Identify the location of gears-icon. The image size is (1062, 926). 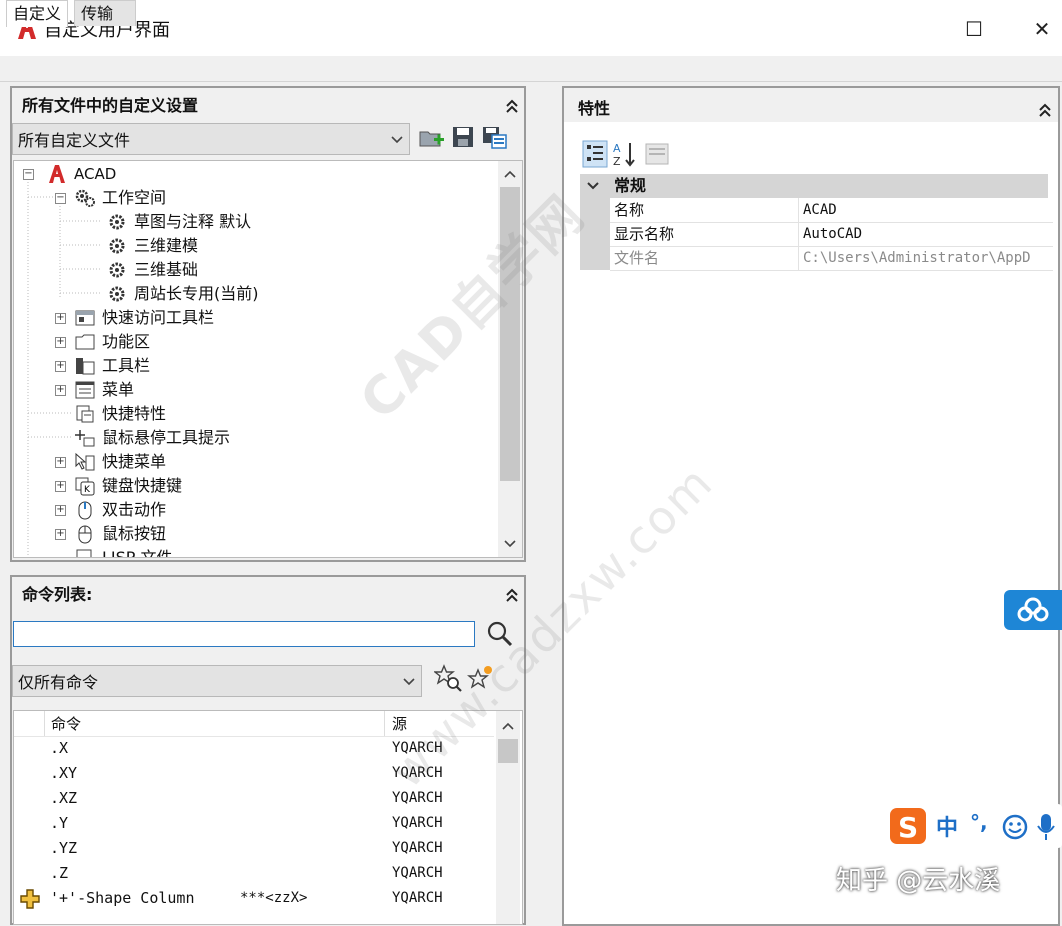
(85, 198).